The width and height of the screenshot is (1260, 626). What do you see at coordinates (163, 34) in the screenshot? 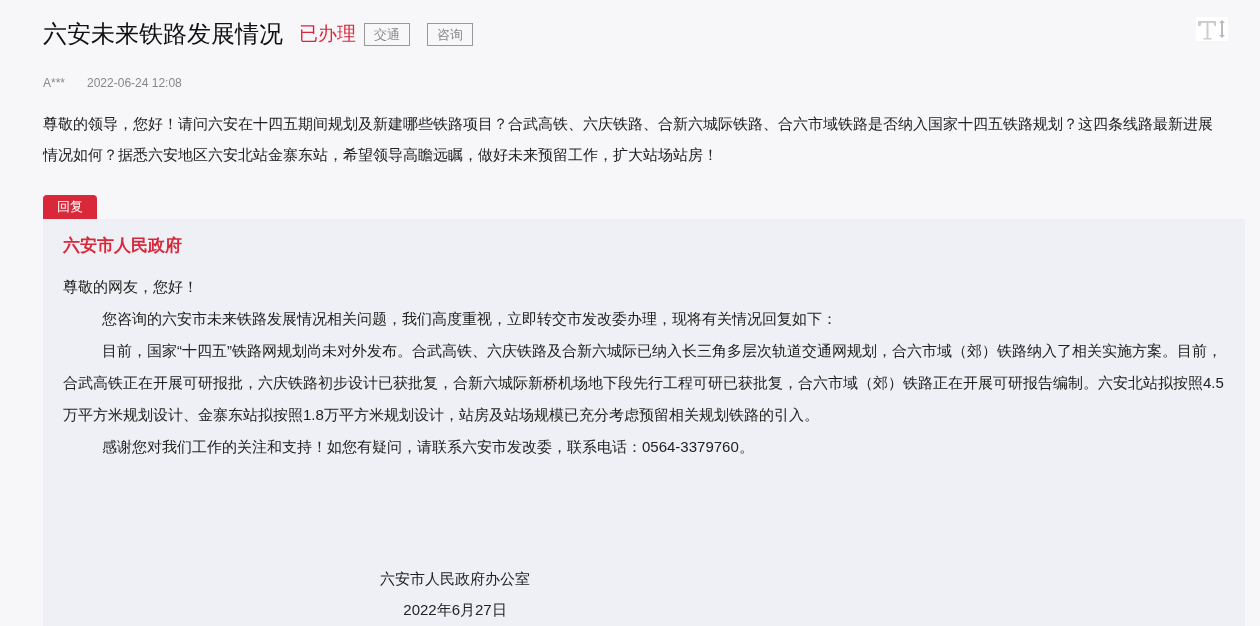
I see `page-title: 六安未来铁路发展情况` at bounding box center [163, 34].